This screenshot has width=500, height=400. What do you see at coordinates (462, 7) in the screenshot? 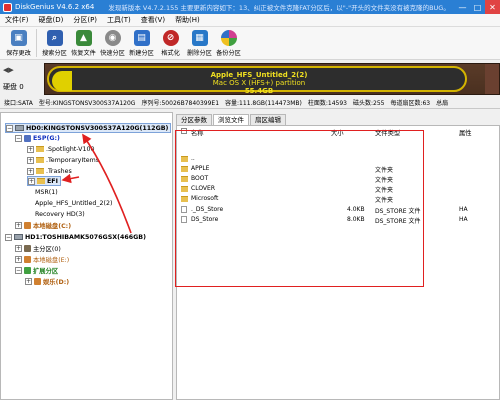
I see `minimize-button: —` at bounding box center [462, 7].